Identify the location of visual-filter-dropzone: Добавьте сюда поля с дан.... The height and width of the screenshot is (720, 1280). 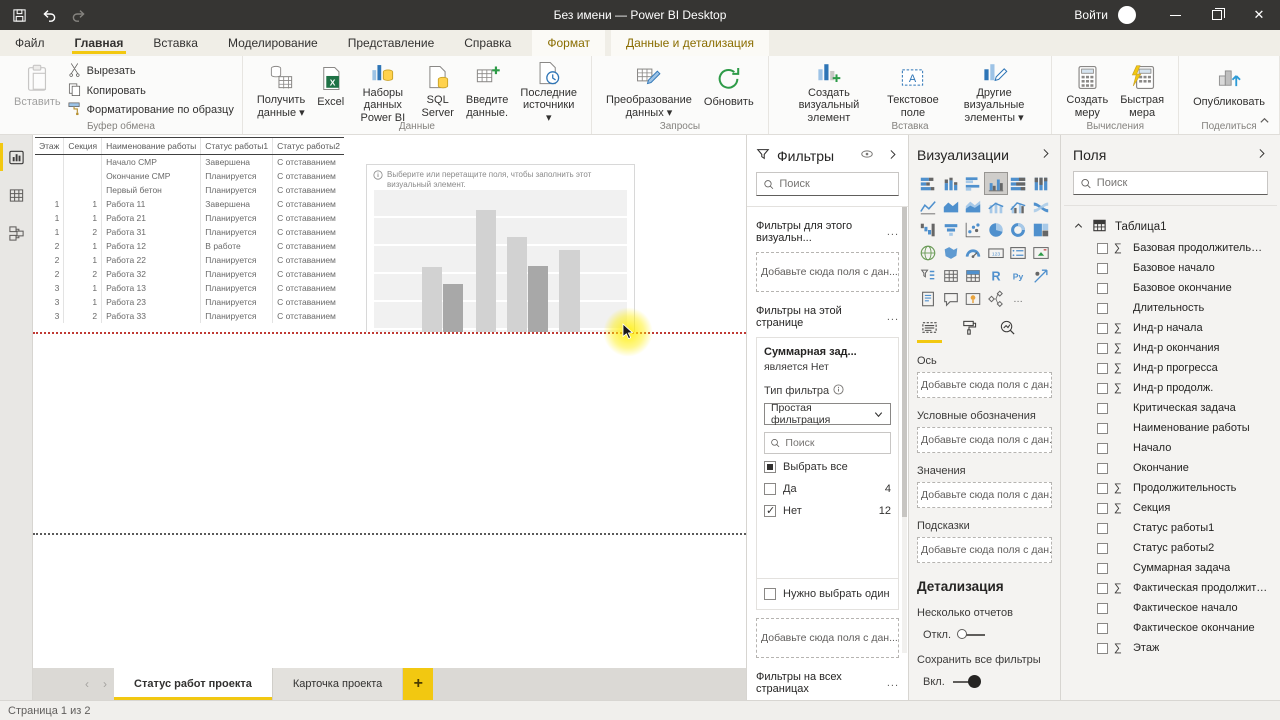
(827, 272).